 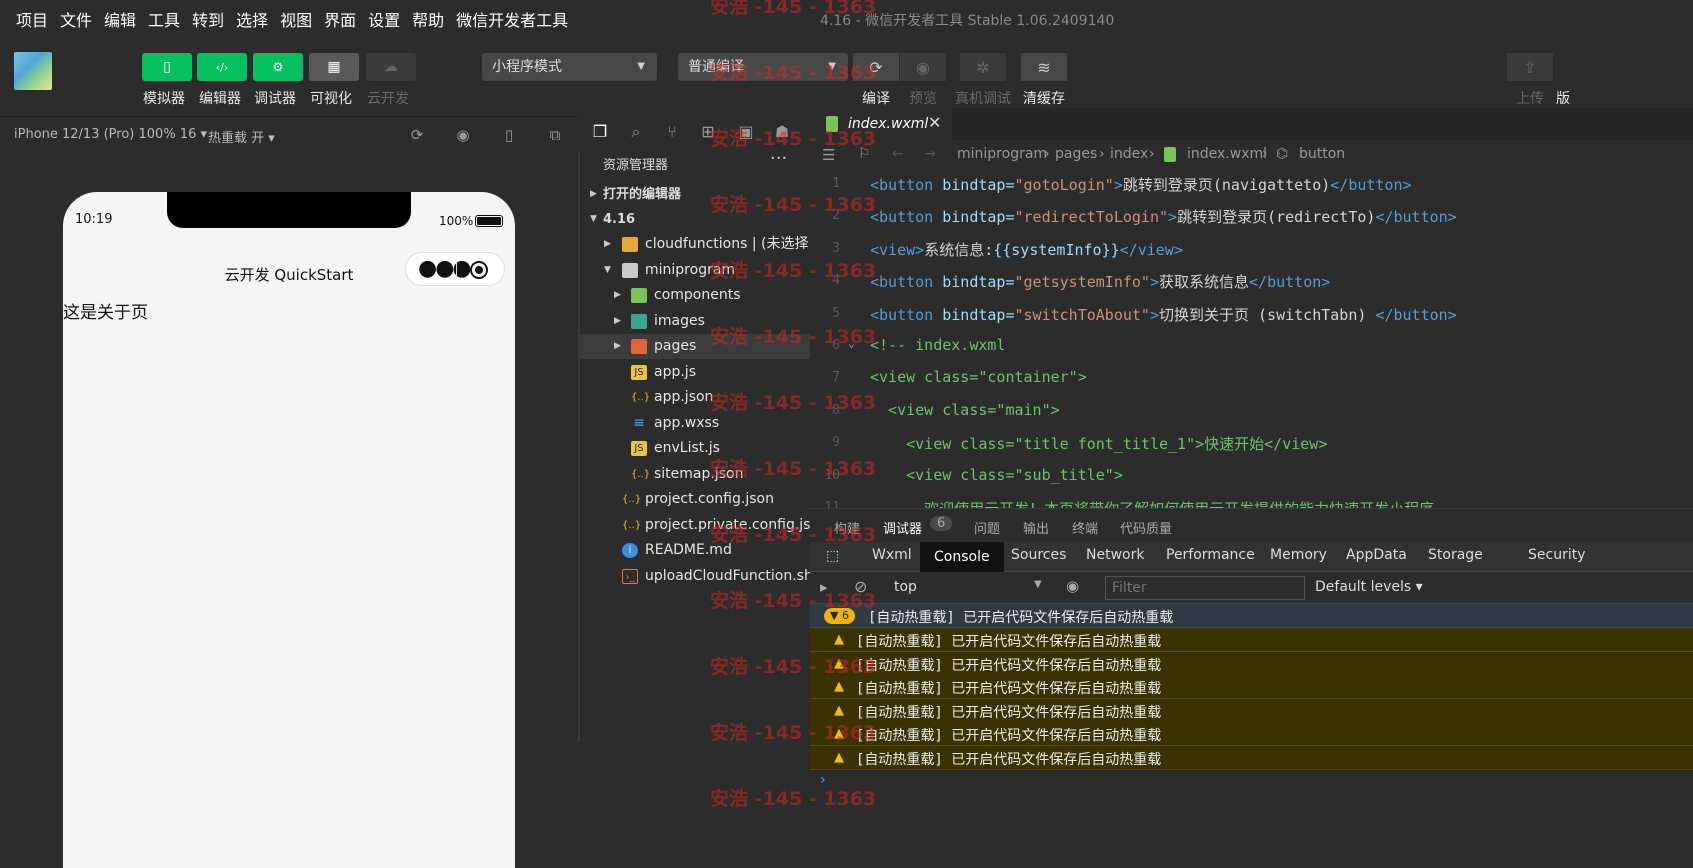 What do you see at coordinates (828, 155) in the screenshot?
I see `outline-icon: ☰` at bounding box center [828, 155].